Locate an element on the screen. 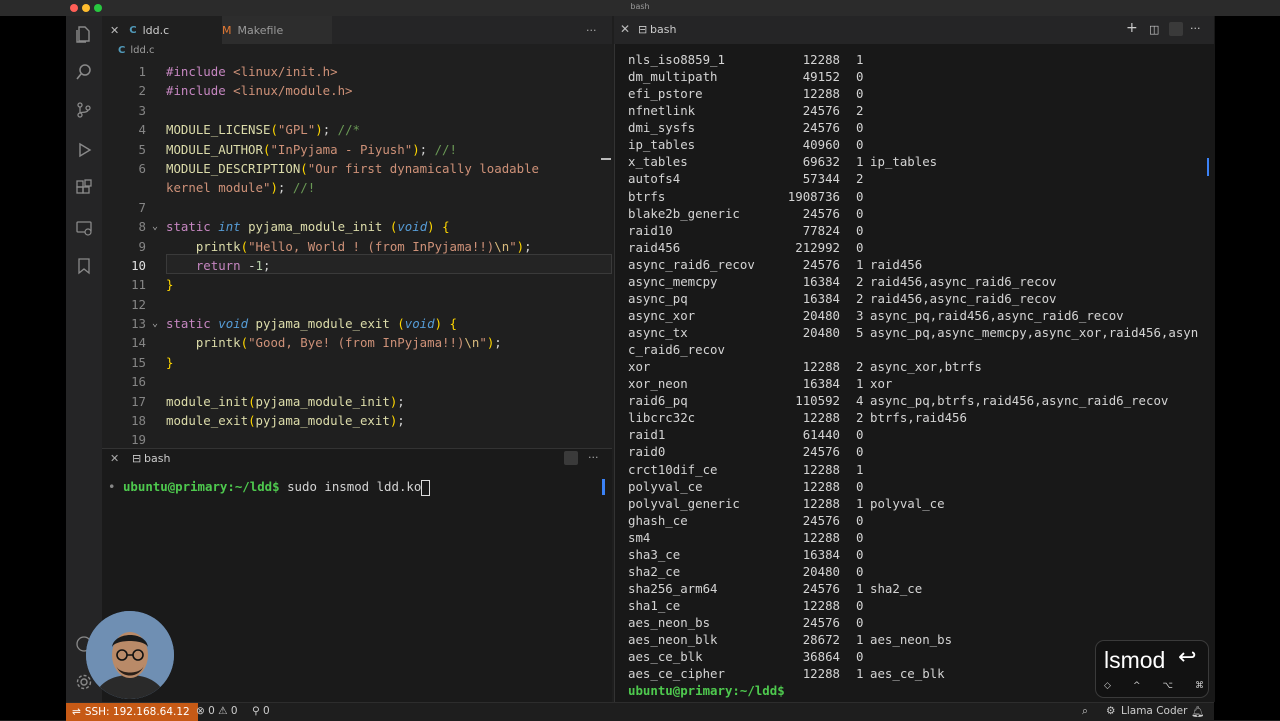 The width and height of the screenshot is (1280, 721). code-line: 2 #include <linux/module.h> is located at coordinates (354, 90).